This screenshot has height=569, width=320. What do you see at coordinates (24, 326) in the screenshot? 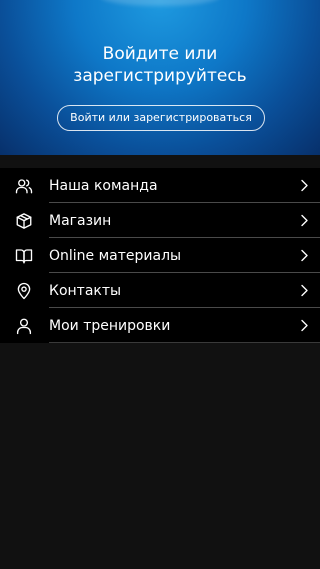
I see `user-icon` at bounding box center [24, 326].